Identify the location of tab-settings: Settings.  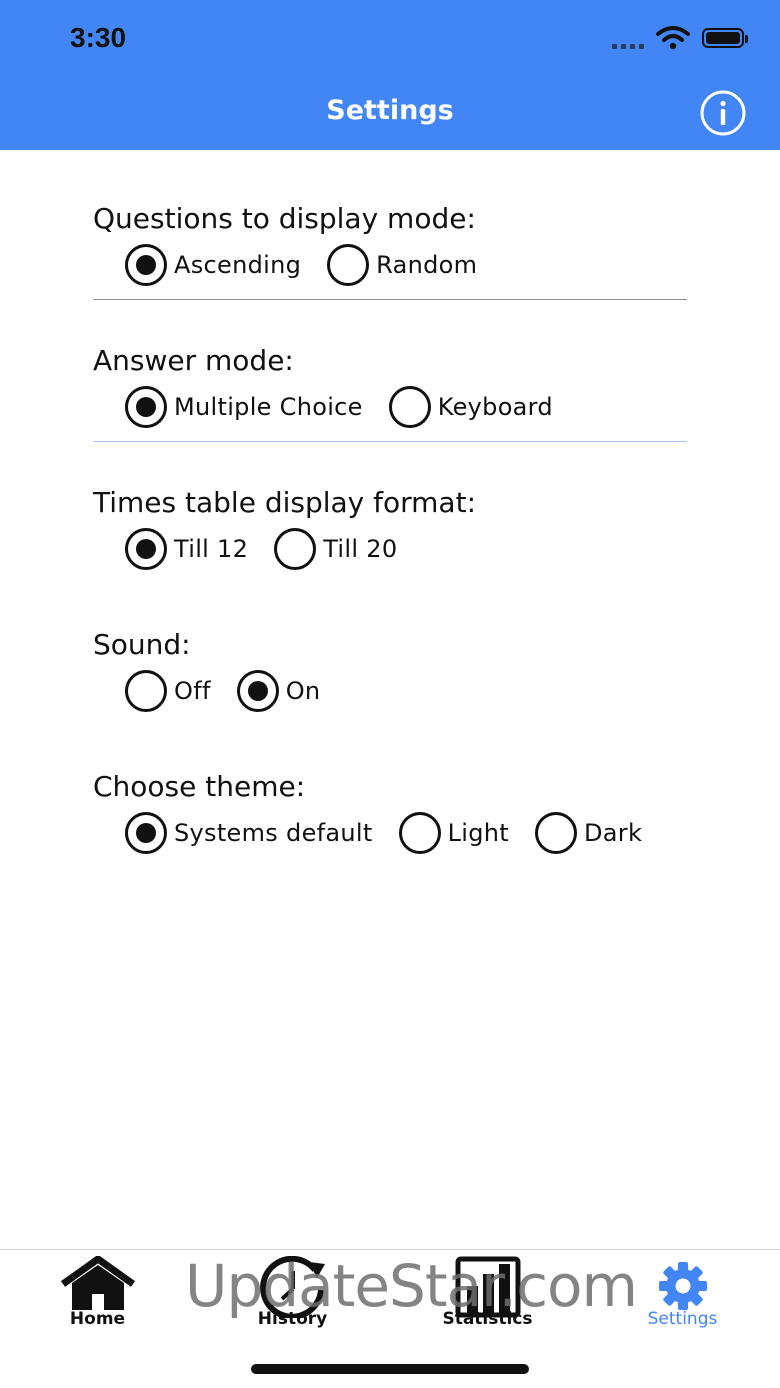
(682, 1295).